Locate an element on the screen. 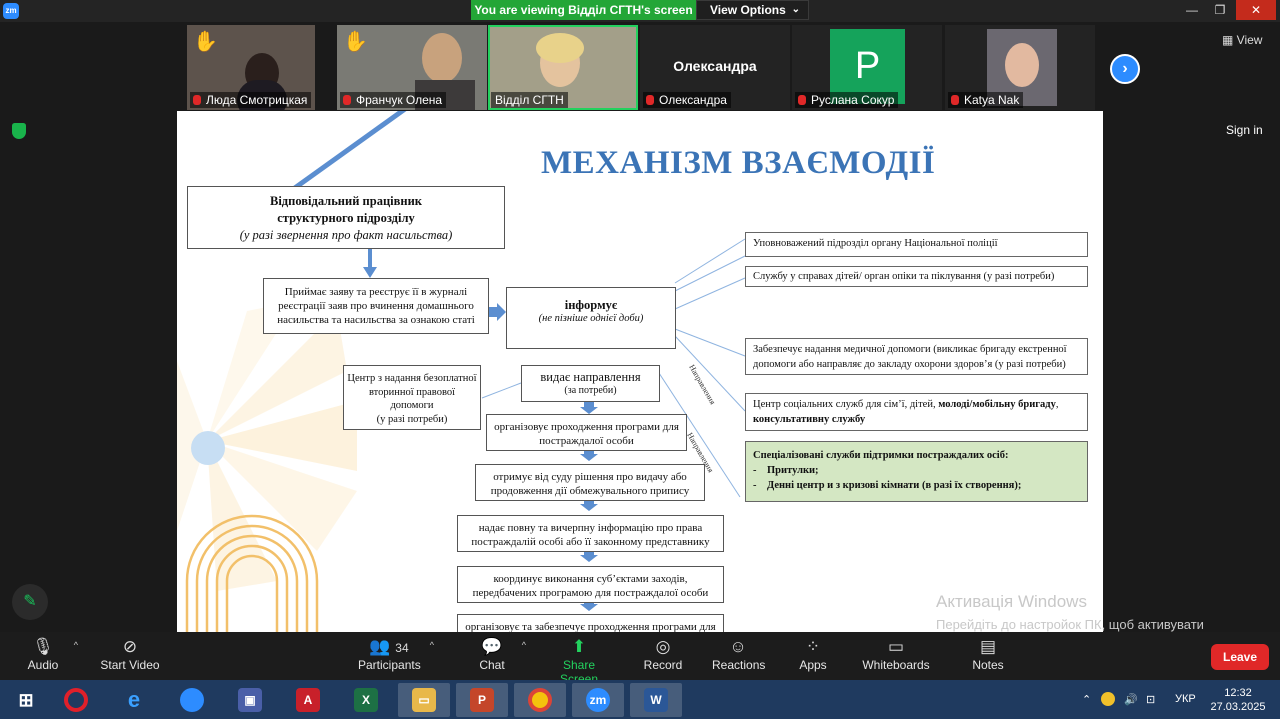 The width and height of the screenshot is (1280, 719). whiteboards-button: ▭ Whiteboards is located at coordinates (896, 654).